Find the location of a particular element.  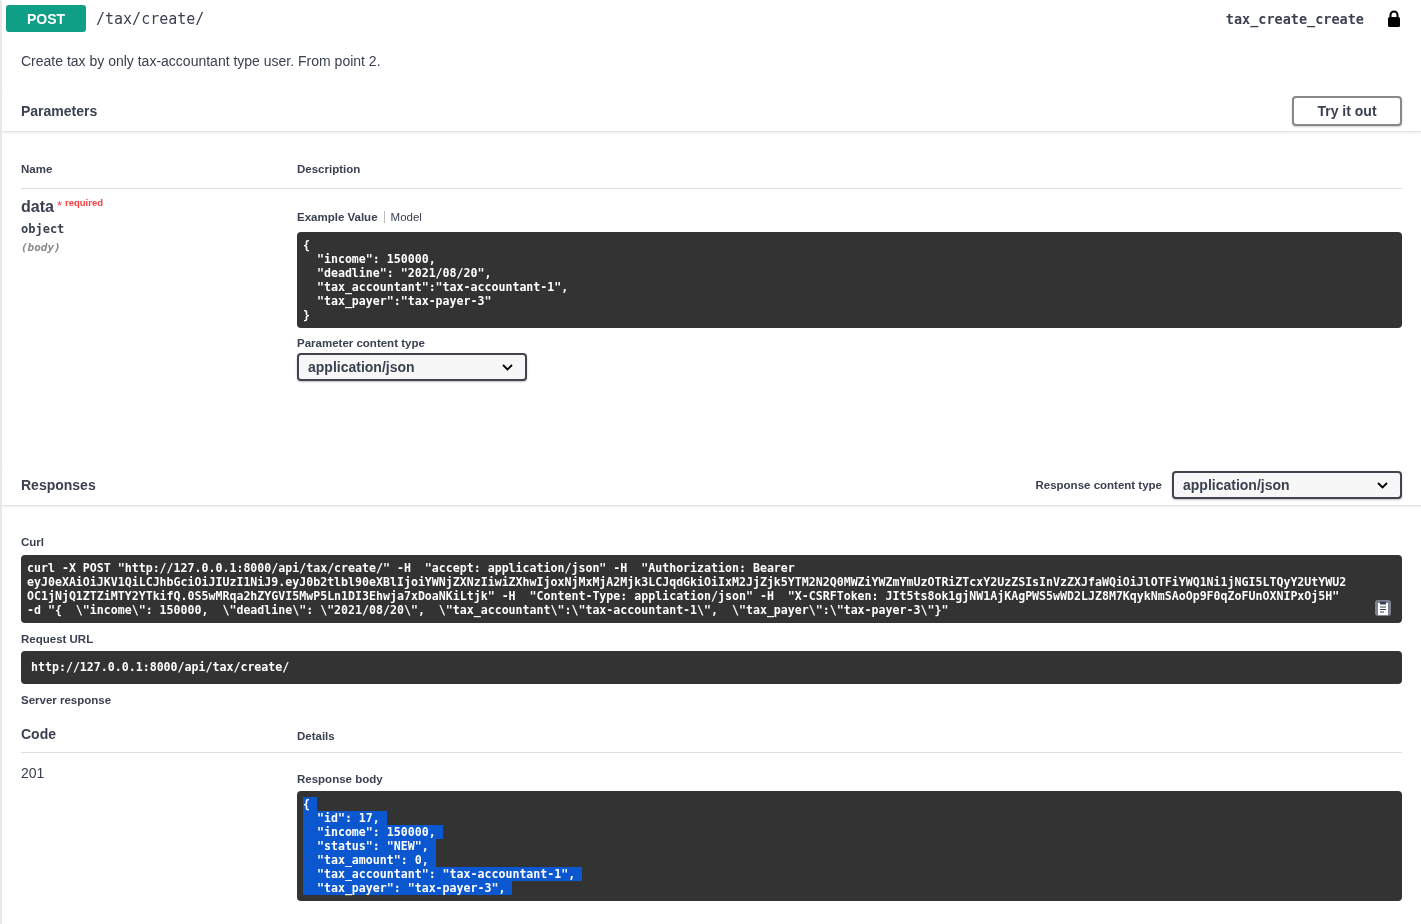

code-line: OC1jNjQ1ZTZiMTY2YTkifQ.0S5wMRqa2hZYGVI5MwP5Ln1DI3Ehwja7xDoaNKiLtjk" -H "Content-Type: application/json" -H "X-CSRFToken: JIt5ts8ok1gjNW1AjKAgPWS5wWD2LJZ8M7KqykNmSAoOp9F0qZoFUnOXNIPxOj5H" is located at coordinates (683, 596).